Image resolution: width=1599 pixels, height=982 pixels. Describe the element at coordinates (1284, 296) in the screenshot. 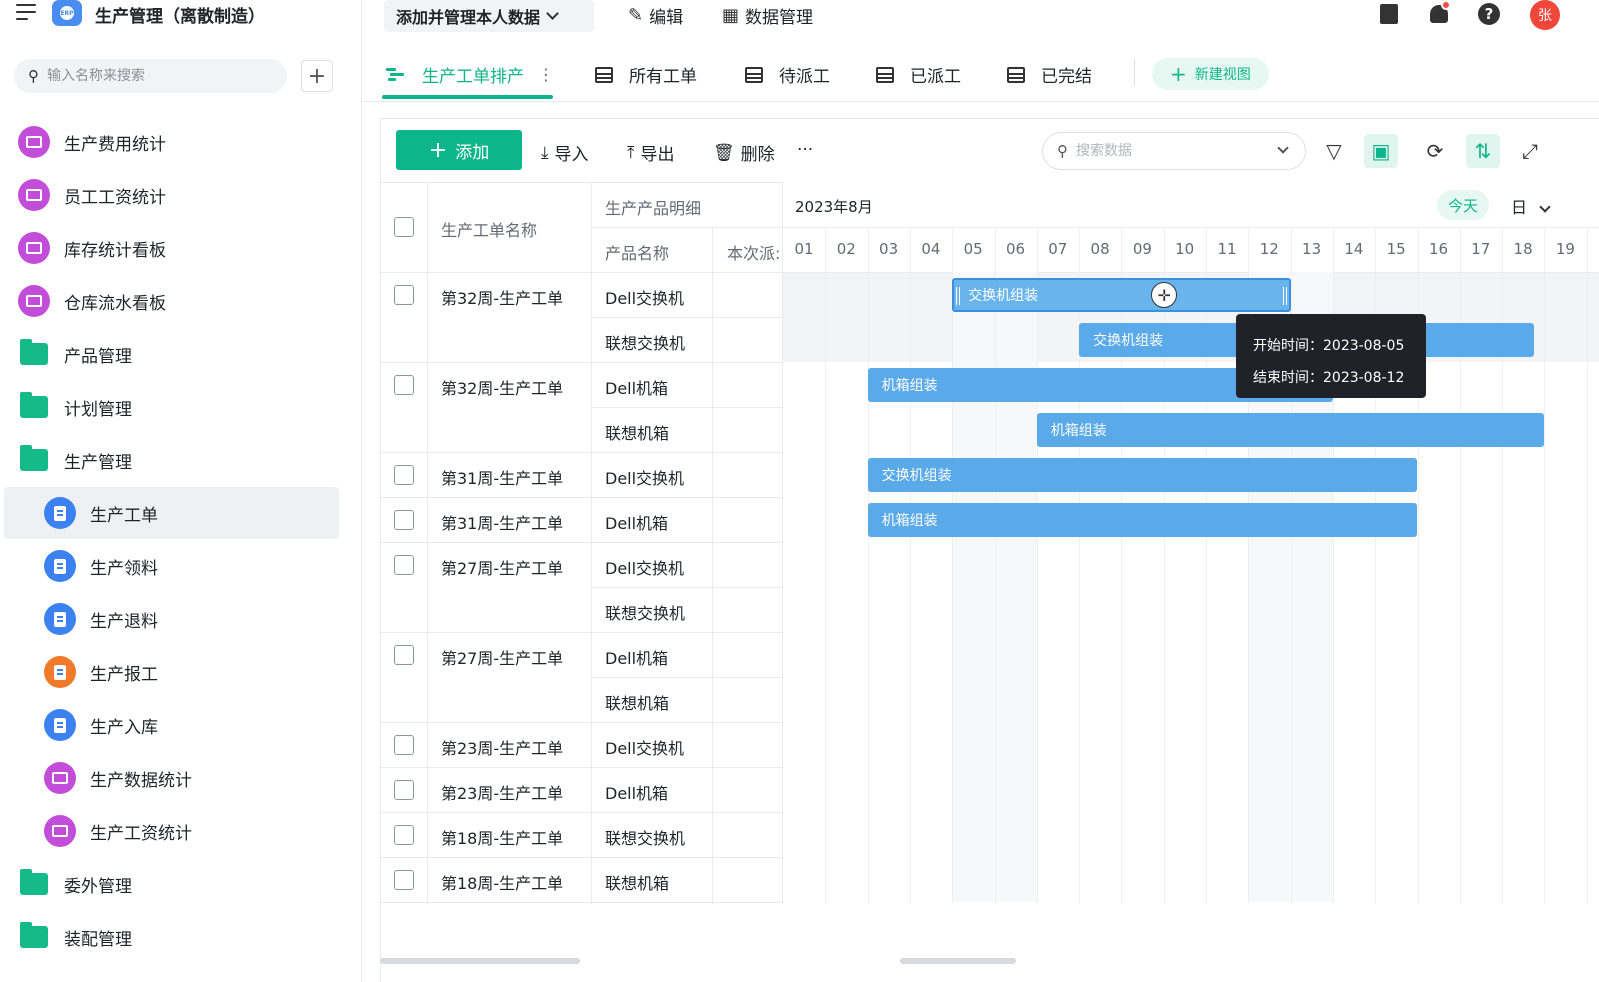

I see `resize-handle-right` at that location.